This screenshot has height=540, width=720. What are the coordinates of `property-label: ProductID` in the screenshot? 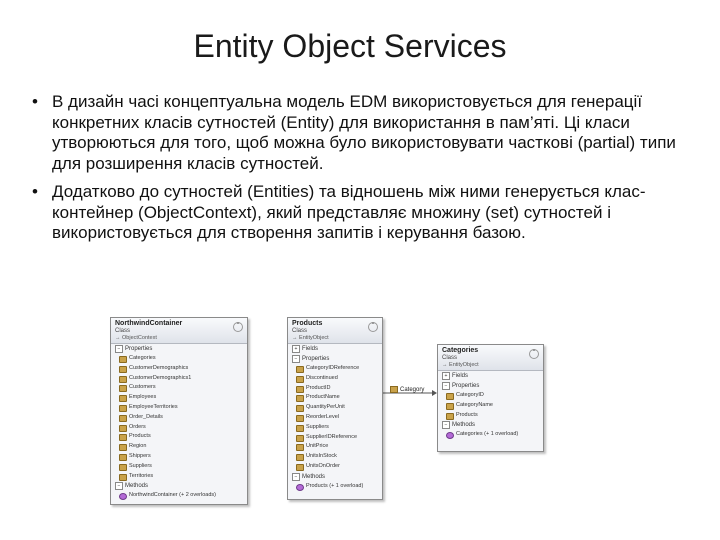 It's located at (318, 387).